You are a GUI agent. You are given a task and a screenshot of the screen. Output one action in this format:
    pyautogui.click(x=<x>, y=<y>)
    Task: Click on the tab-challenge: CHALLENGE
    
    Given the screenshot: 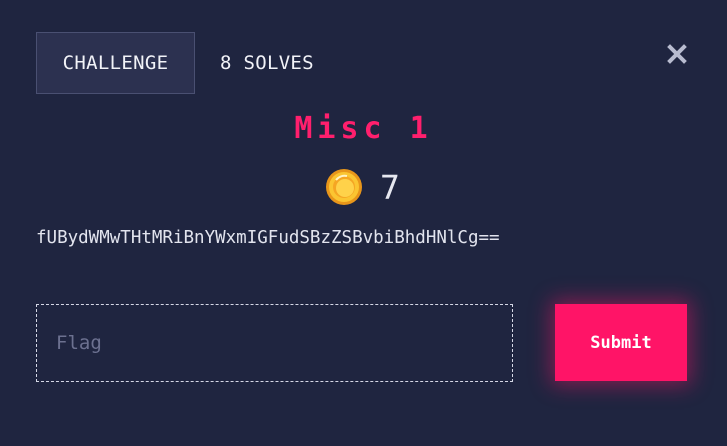 What is the action you would take?
    pyautogui.click(x=115, y=63)
    